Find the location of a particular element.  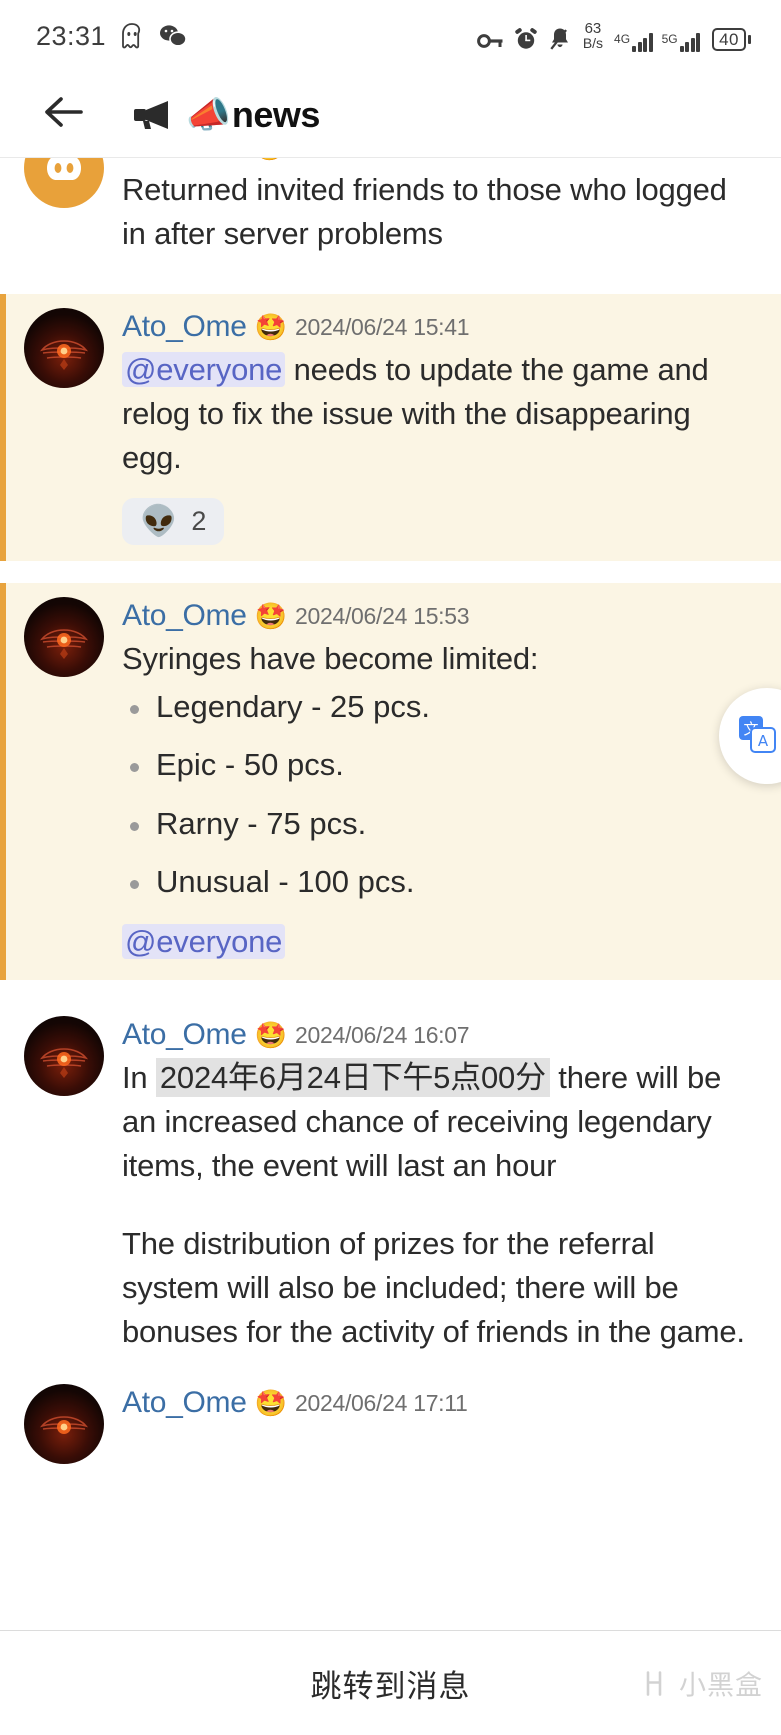

watermark: 小黑盒 is located at coordinates (702, 1683).